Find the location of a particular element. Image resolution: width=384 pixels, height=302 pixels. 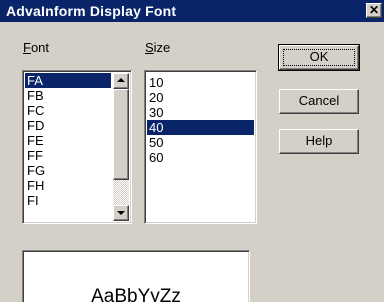

size-label: Size is located at coordinates (157, 47).